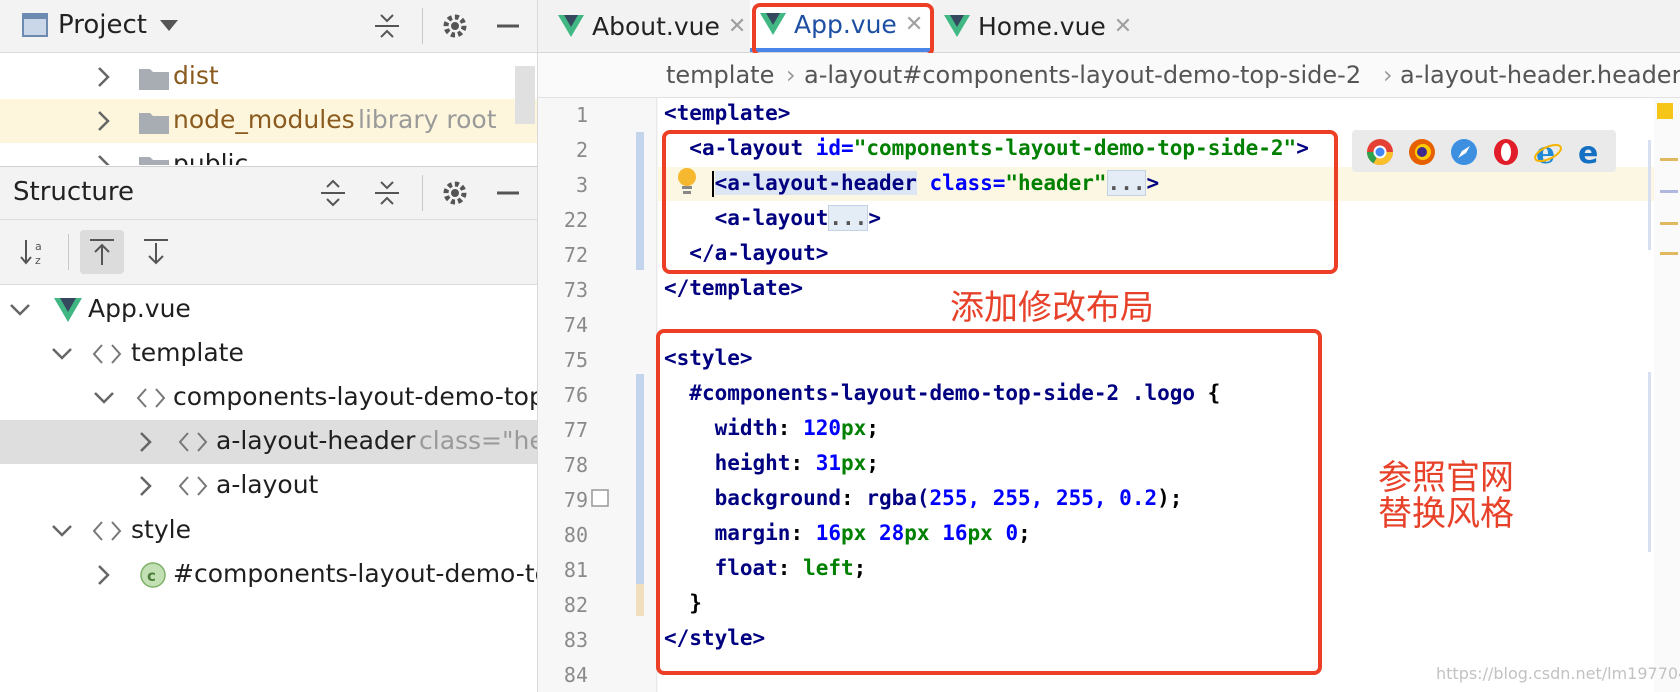 The width and height of the screenshot is (1680, 692). Describe the element at coordinates (154, 161) in the screenshot. I see `folder-icon` at that location.